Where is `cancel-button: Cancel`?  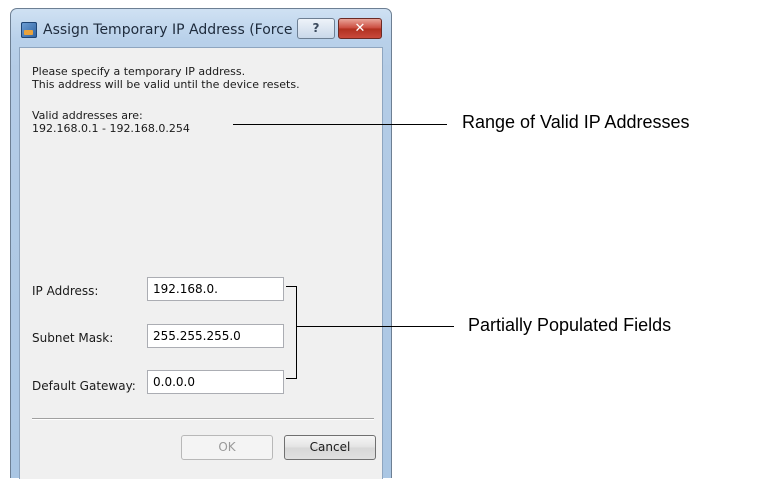
cancel-button: Cancel is located at coordinates (330, 447).